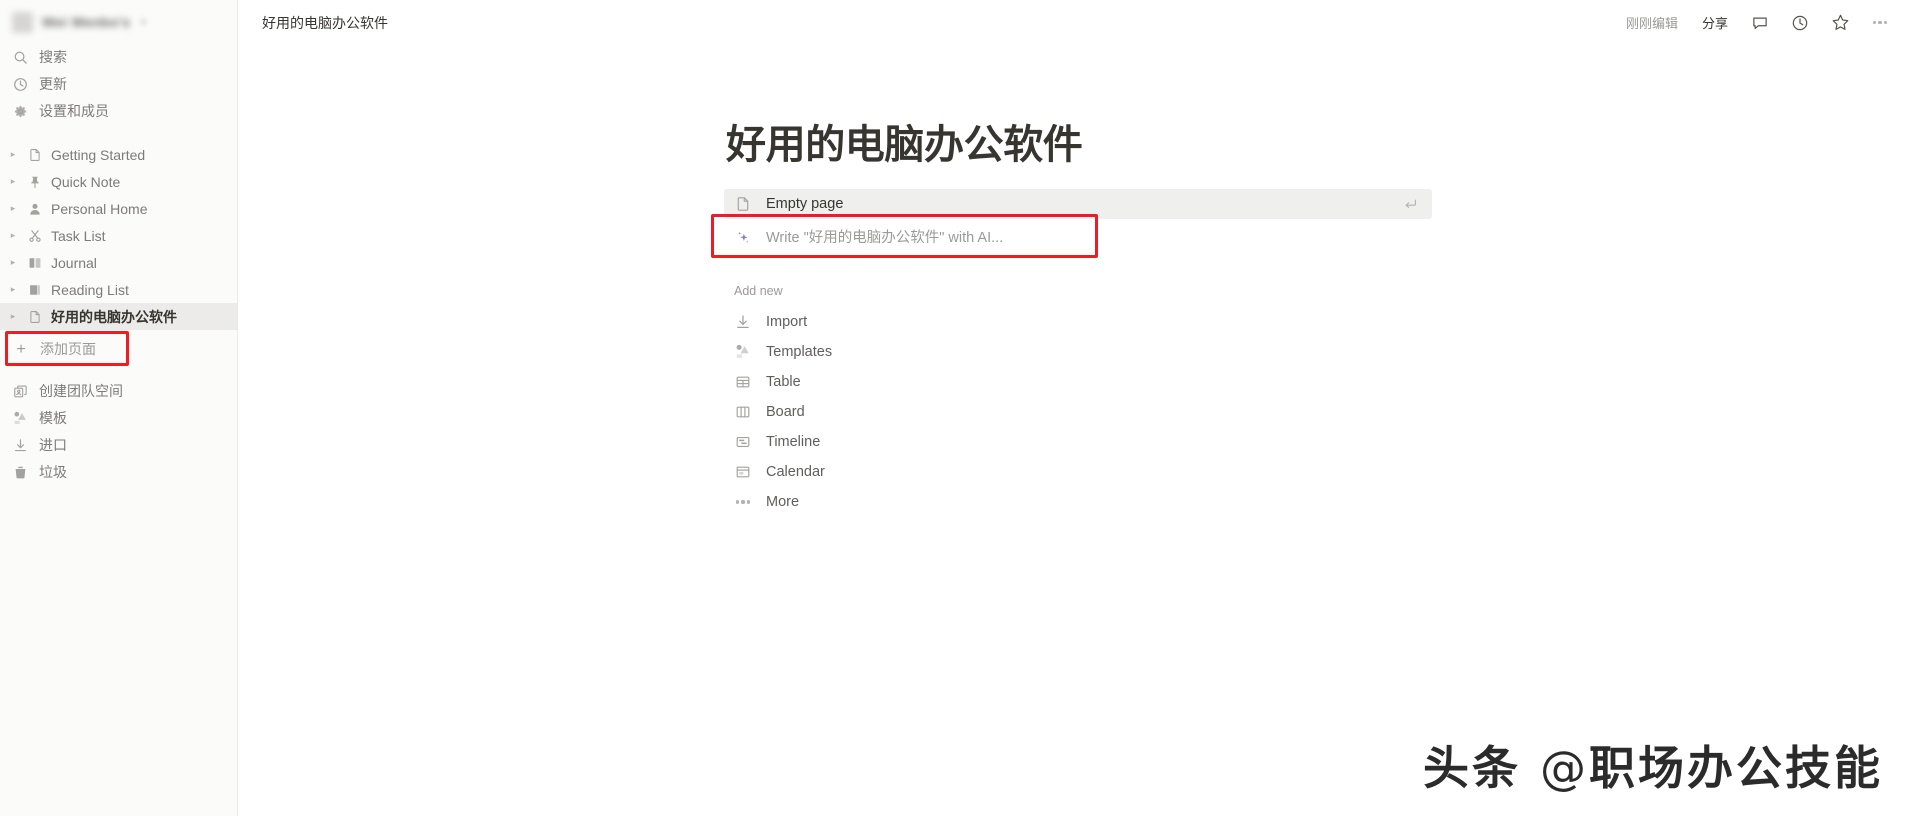 The height and width of the screenshot is (816, 1911). What do you see at coordinates (325, 23) in the screenshot?
I see `breadcrumb: 好用的电脑办公软件` at bounding box center [325, 23].